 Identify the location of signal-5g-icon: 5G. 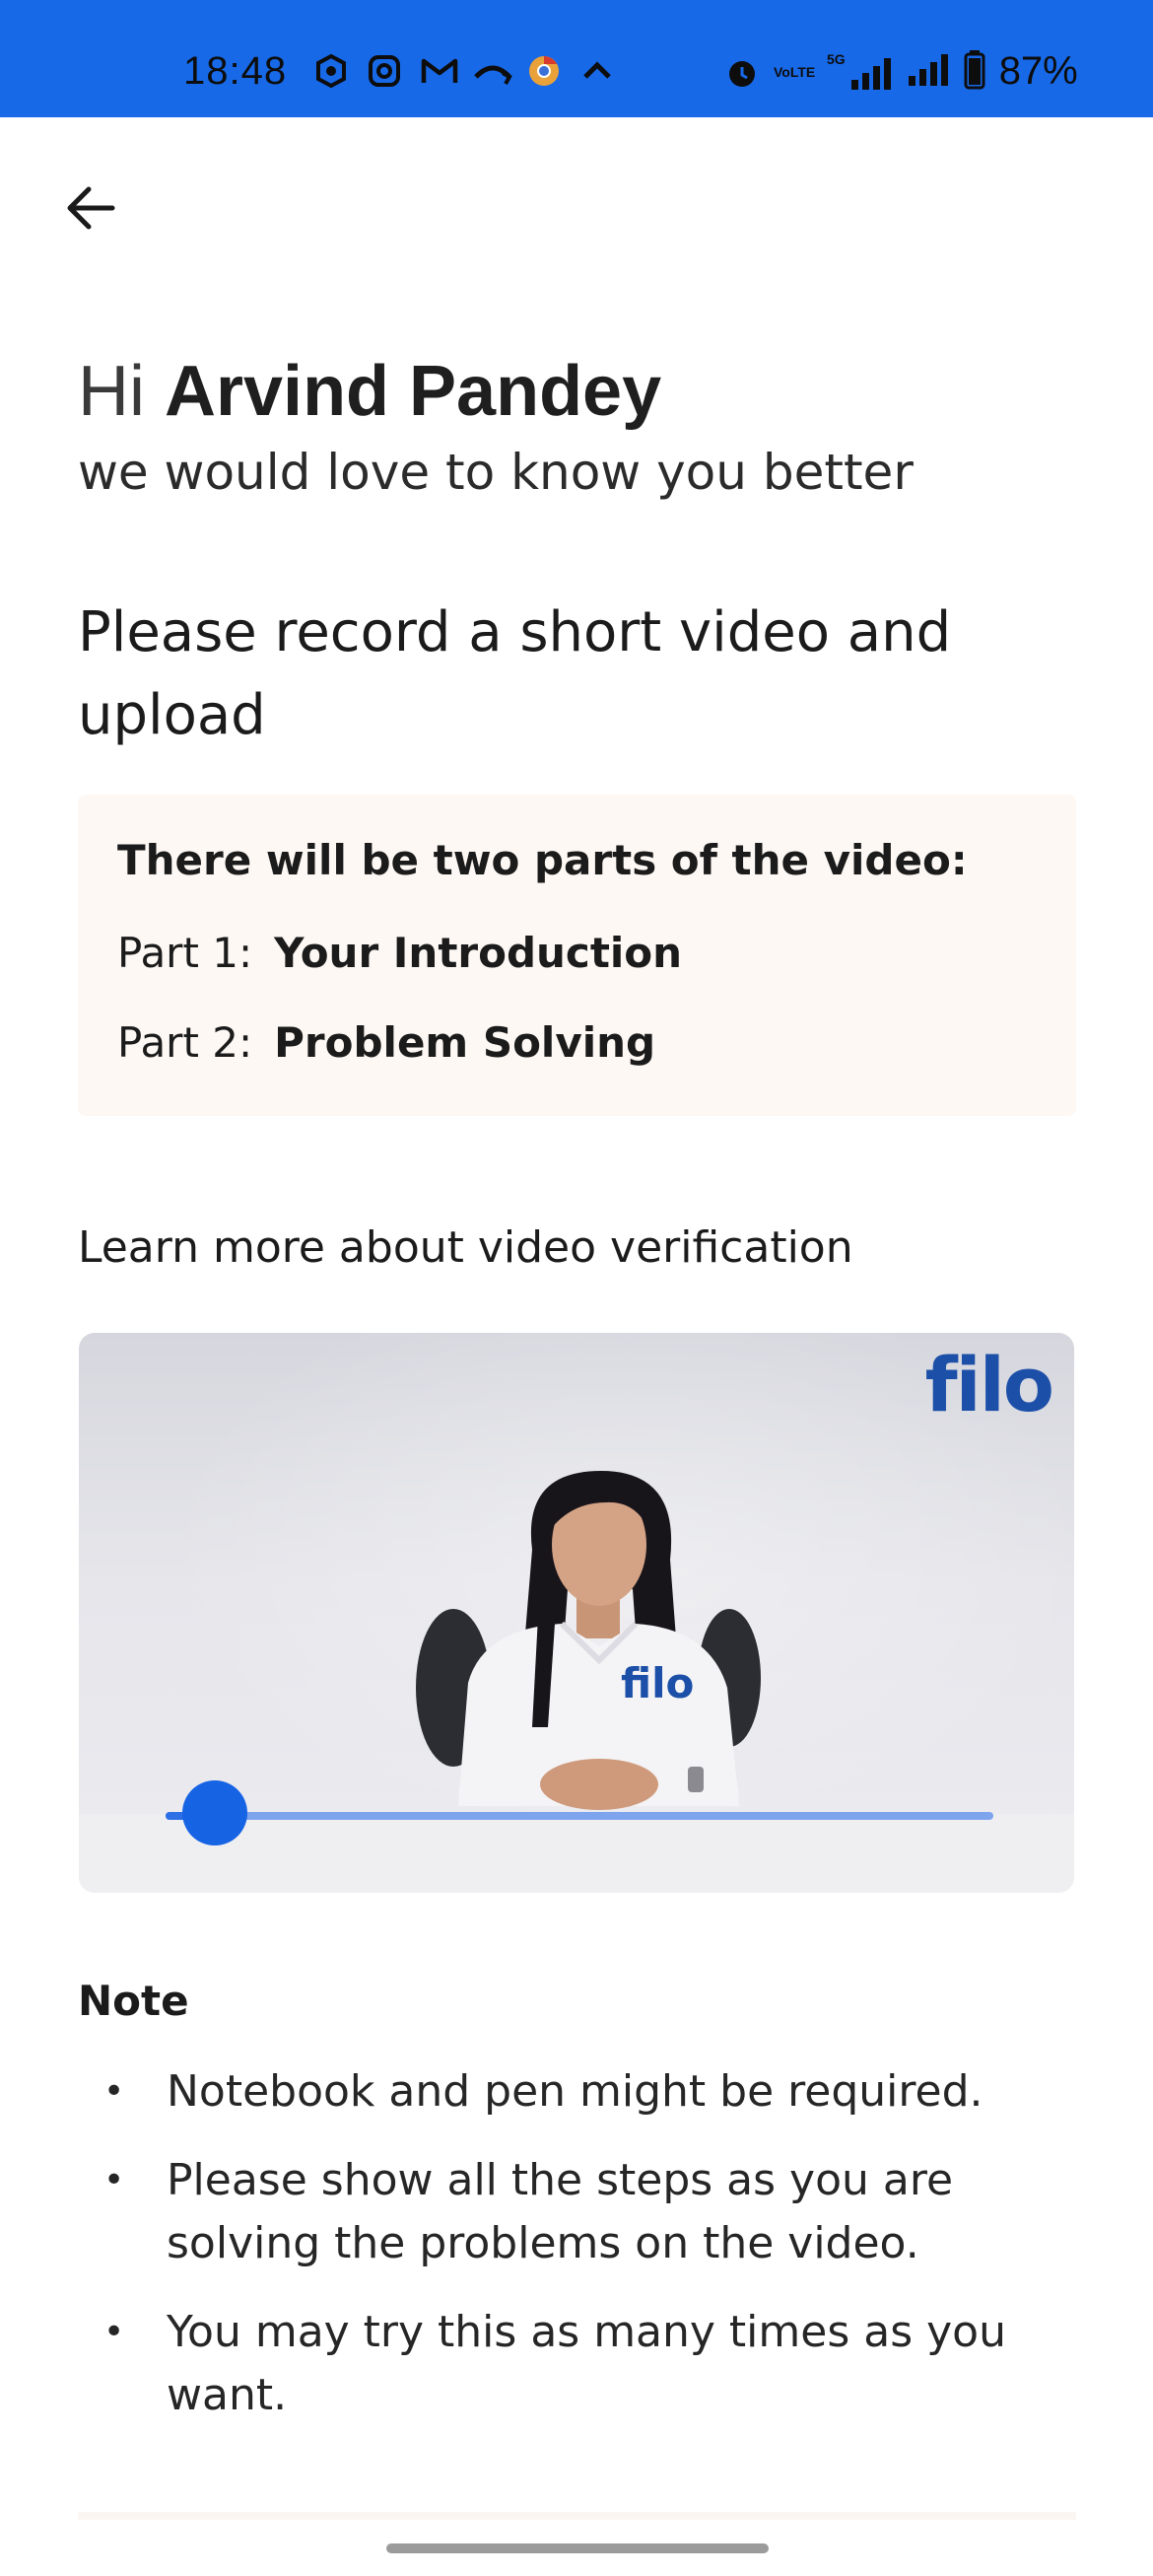
(860, 71).